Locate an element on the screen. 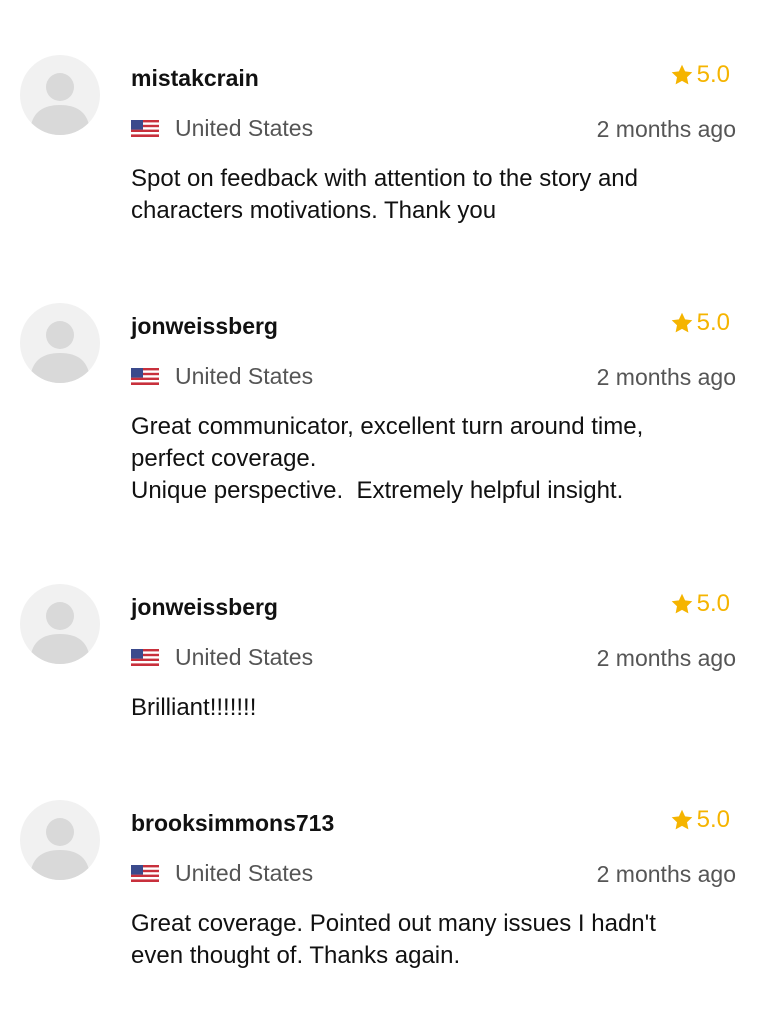 The width and height of the screenshot is (757, 1024). comment-line: perfect coverage. is located at coordinates (224, 458).